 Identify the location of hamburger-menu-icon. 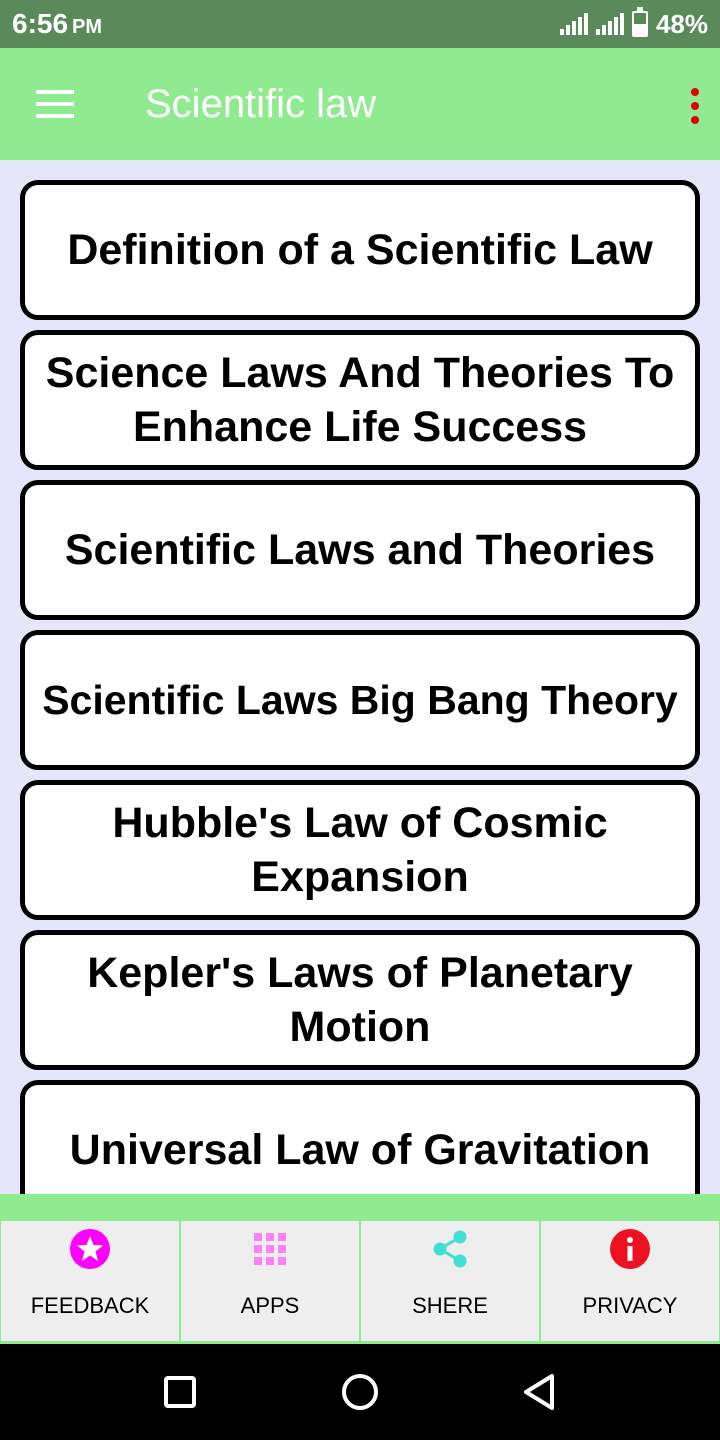
(56, 105).